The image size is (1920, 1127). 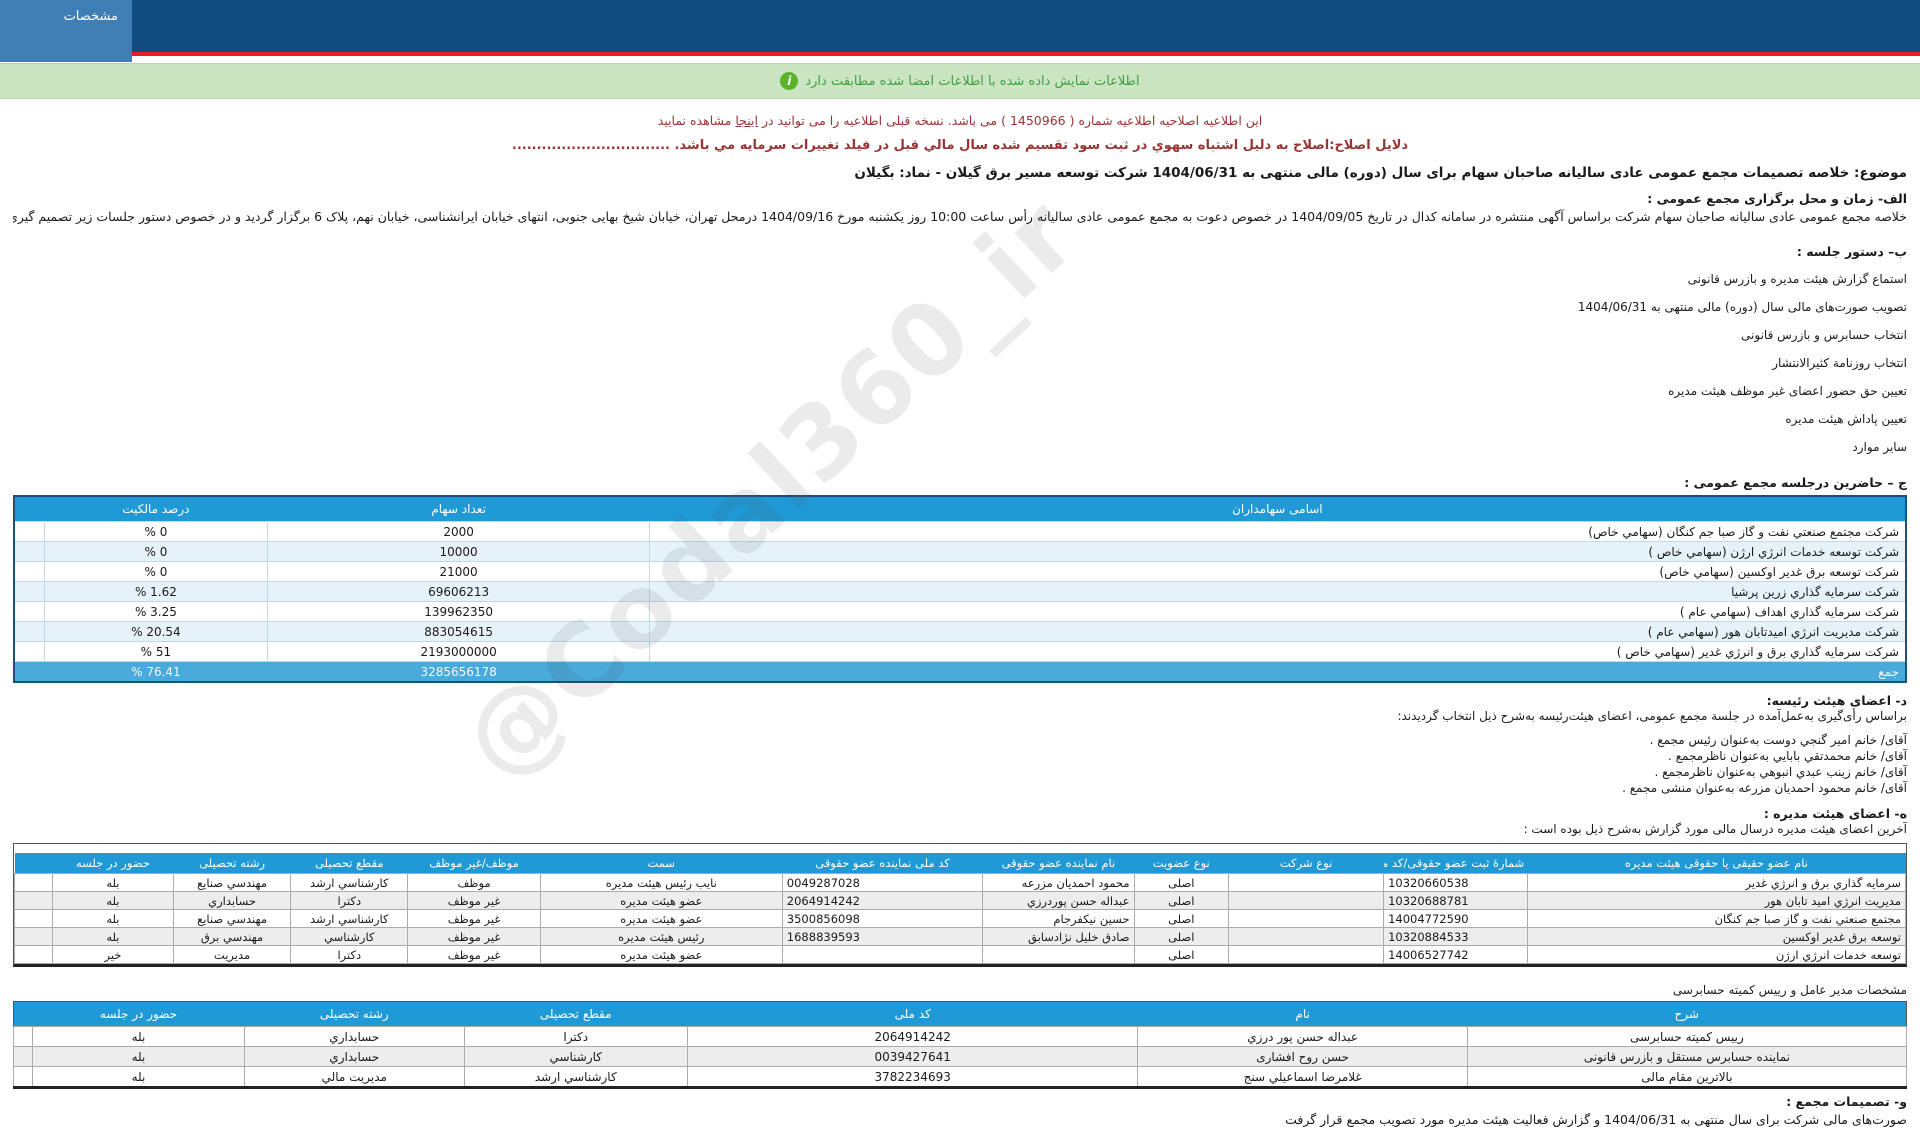 I want to click on table-cell: حسین نیکفرجام, so click(x=1058, y=918).